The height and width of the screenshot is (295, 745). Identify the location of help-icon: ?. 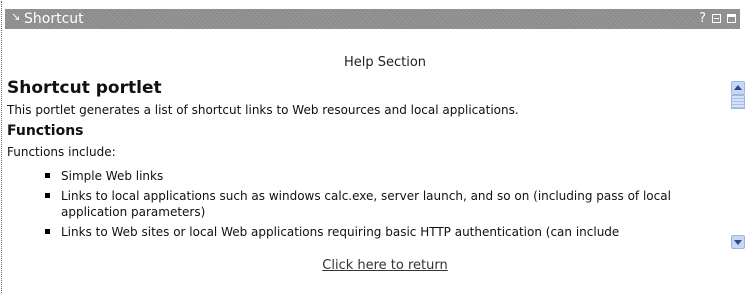
(702, 18).